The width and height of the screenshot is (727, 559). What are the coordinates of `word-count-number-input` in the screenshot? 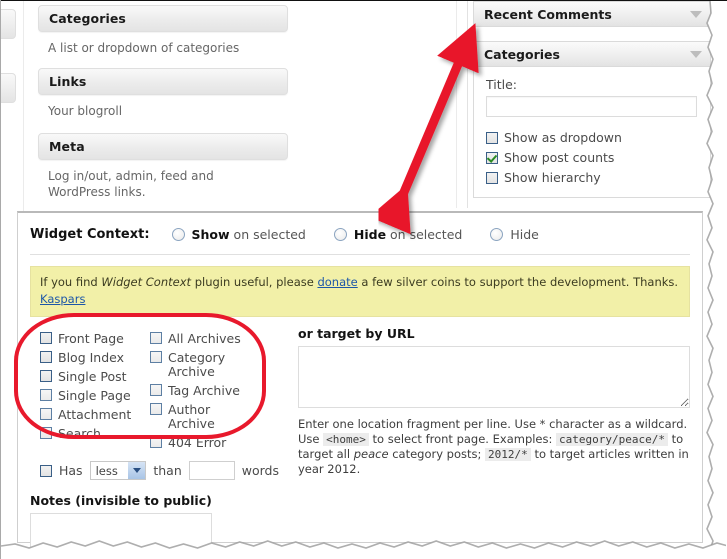 It's located at (211, 470).